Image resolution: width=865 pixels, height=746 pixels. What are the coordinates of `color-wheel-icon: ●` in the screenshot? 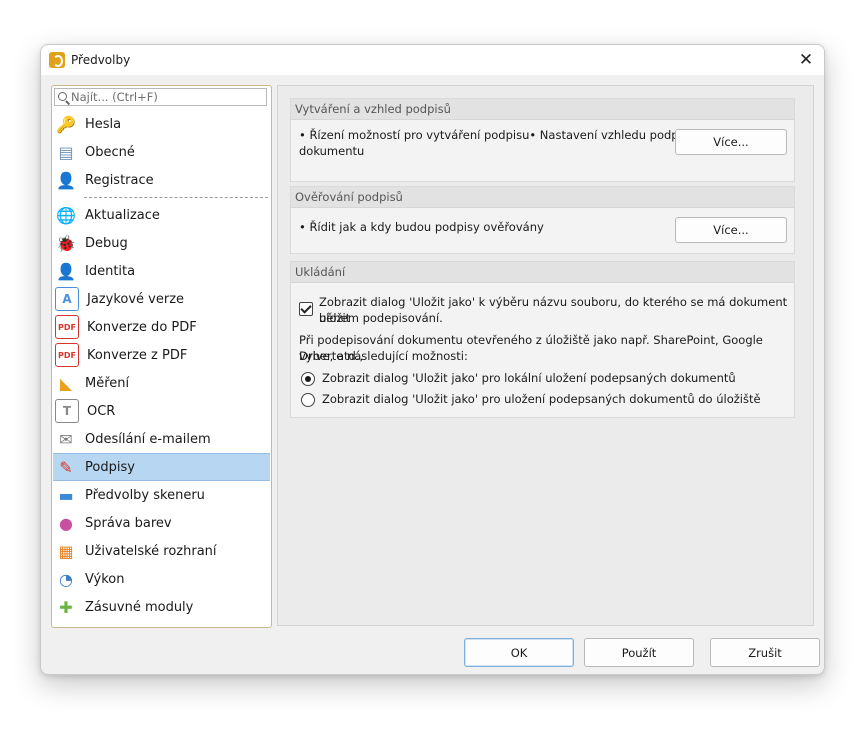 It's located at (66, 523).